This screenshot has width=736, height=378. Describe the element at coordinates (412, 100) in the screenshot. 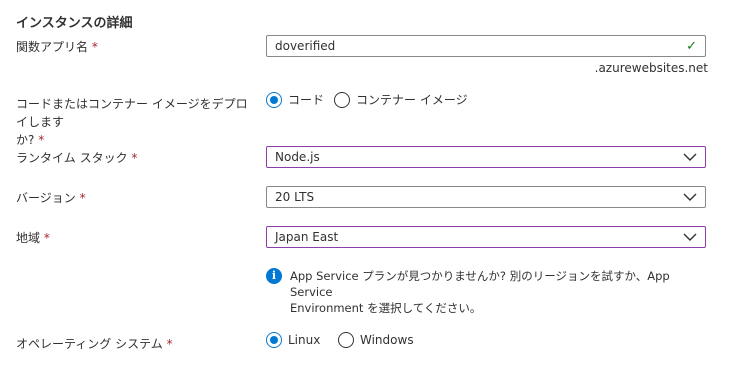

I see `radio-container-image-label: コンテナー イメージ` at that location.